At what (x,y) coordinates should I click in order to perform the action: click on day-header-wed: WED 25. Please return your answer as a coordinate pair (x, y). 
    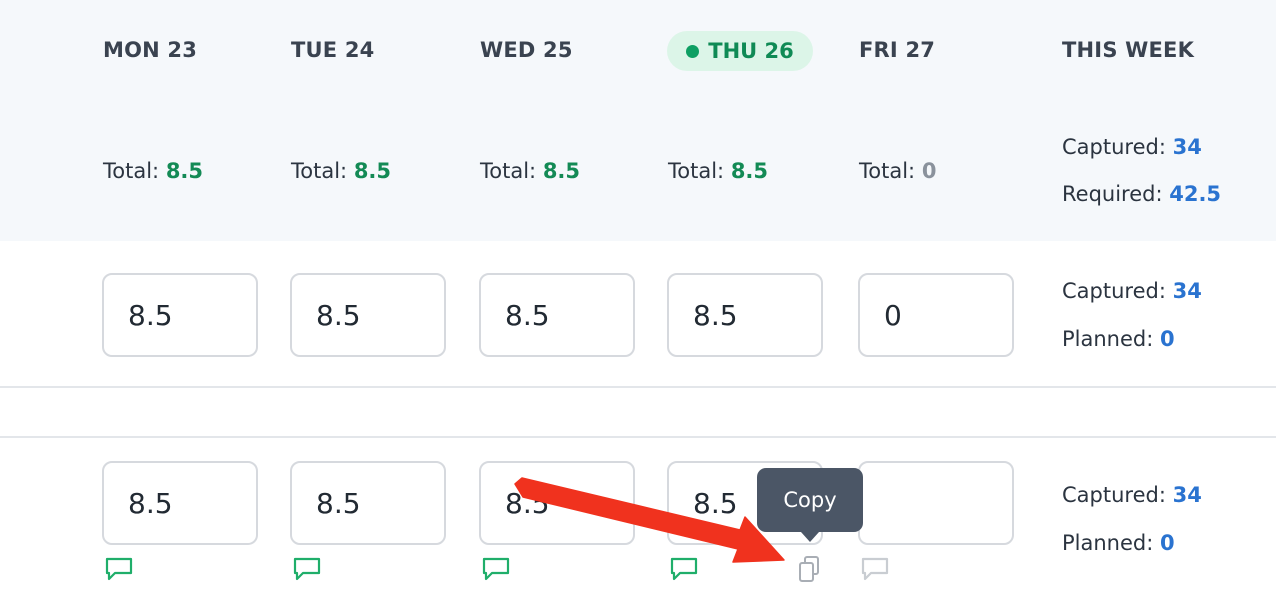
    Looking at the image, I should click on (526, 50).